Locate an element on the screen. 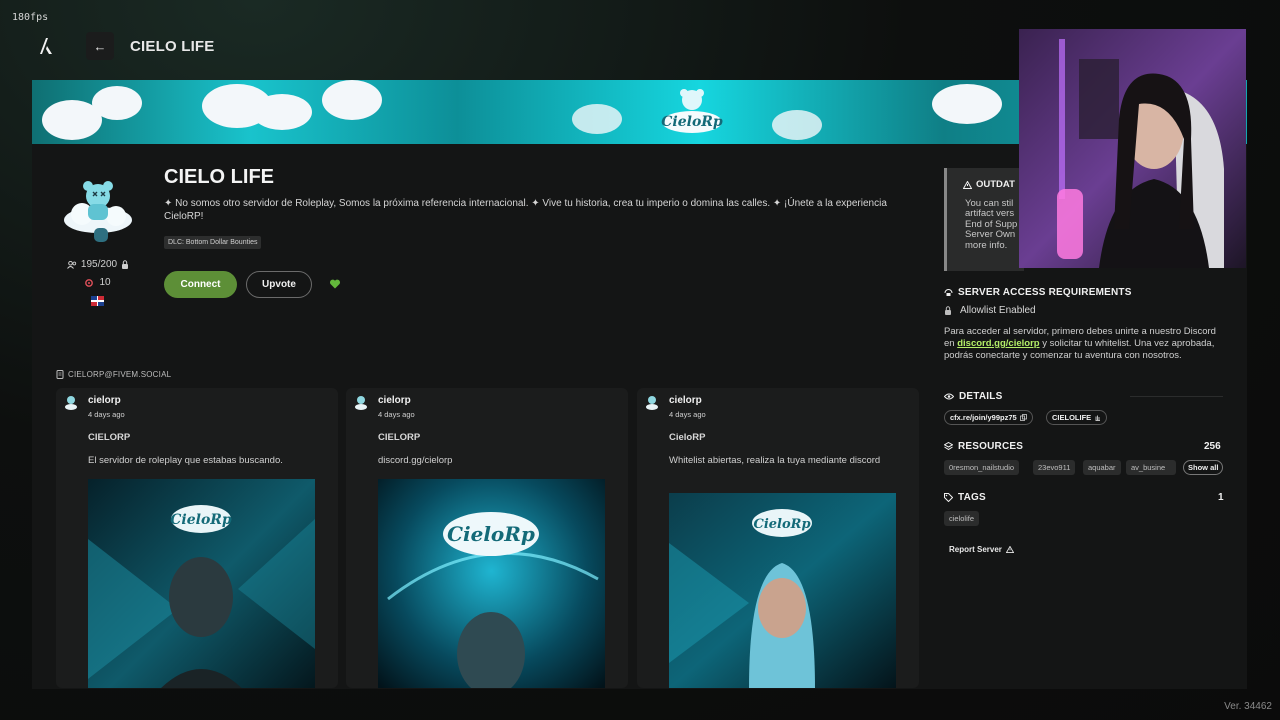  access-icon is located at coordinates (948, 292).